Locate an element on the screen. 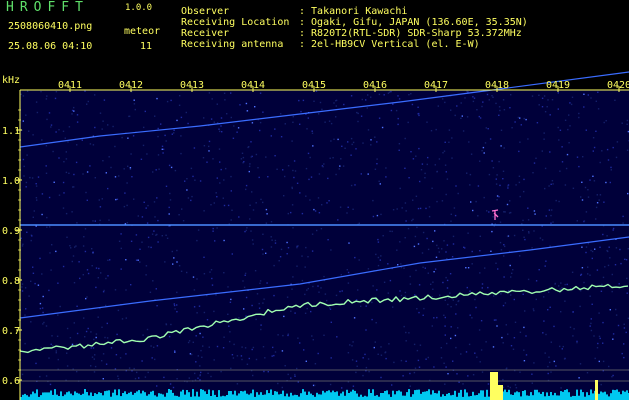  x-tick-label: 0413 is located at coordinates (192, 85).